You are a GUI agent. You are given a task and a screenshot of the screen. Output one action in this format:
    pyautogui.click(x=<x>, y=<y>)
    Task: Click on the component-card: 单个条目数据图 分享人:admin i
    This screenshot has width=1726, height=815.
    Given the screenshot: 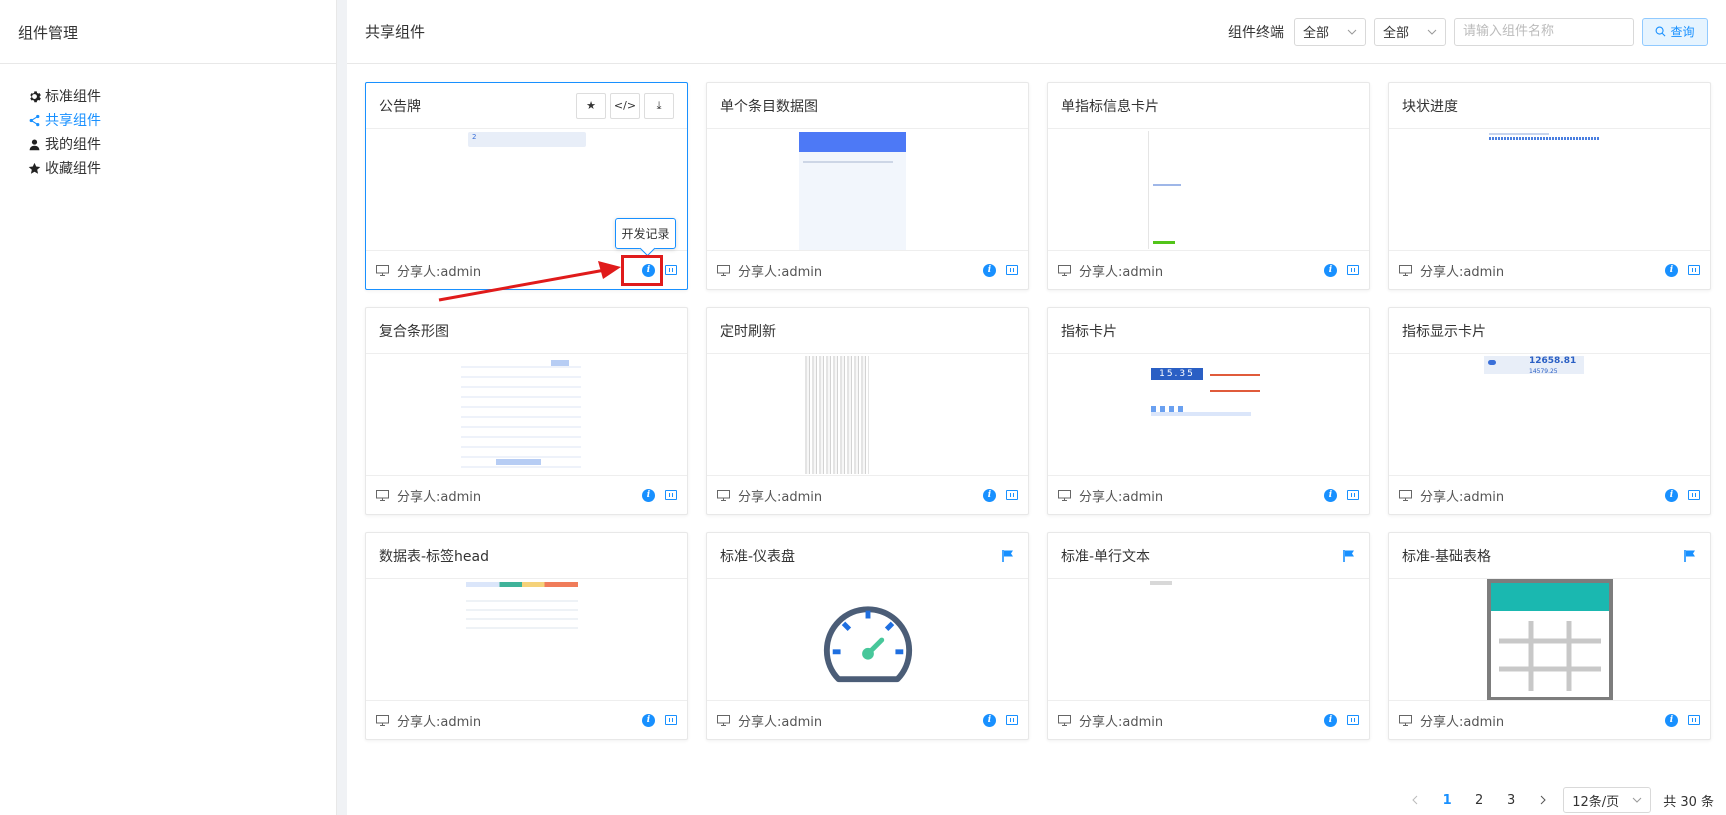 What is the action you would take?
    pyautogui.click(x=867, y=186)
    